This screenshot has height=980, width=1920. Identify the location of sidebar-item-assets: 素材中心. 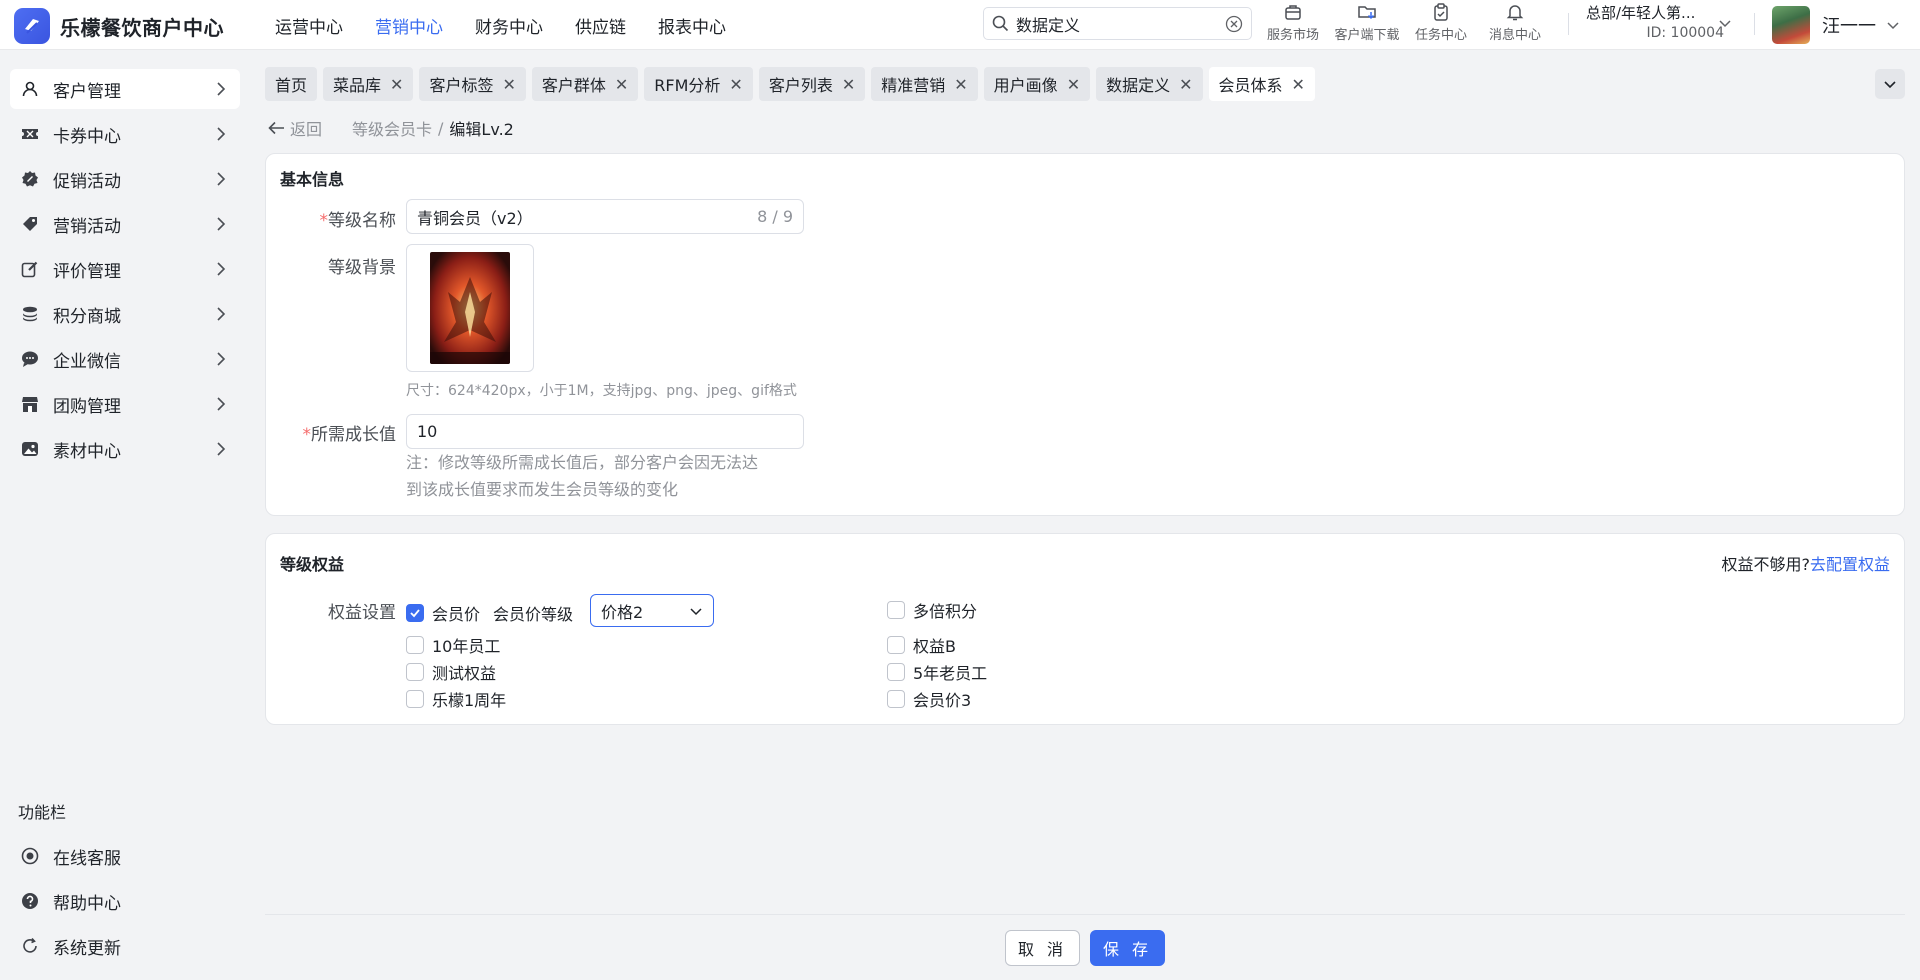
(125, 449).